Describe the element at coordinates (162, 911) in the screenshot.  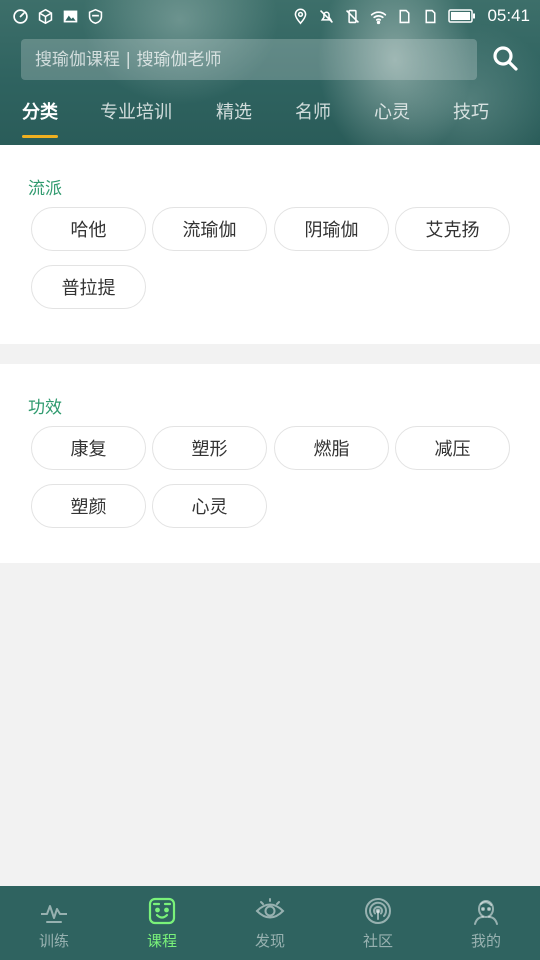
I see `course-face-icon` at that location.